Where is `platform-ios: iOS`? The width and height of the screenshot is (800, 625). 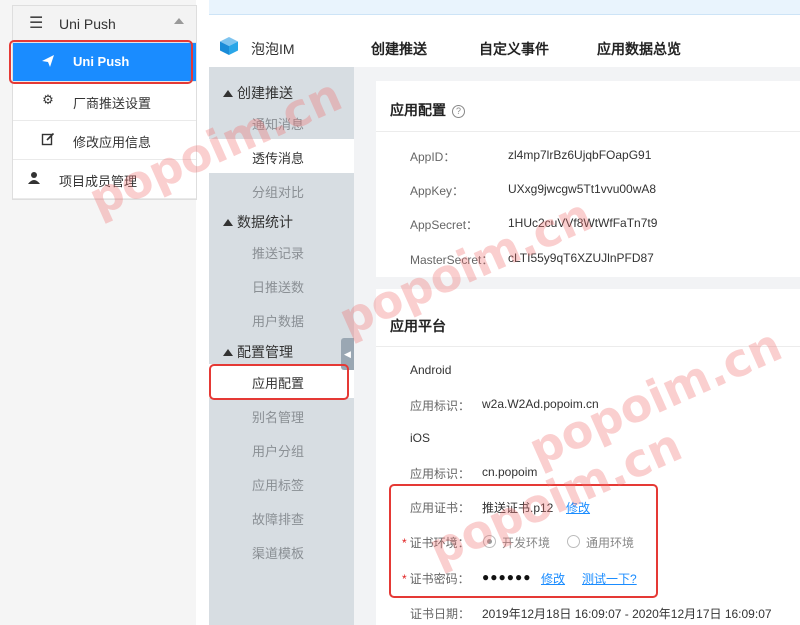
platform-ios: iOS is located at coordinates (420, 438).